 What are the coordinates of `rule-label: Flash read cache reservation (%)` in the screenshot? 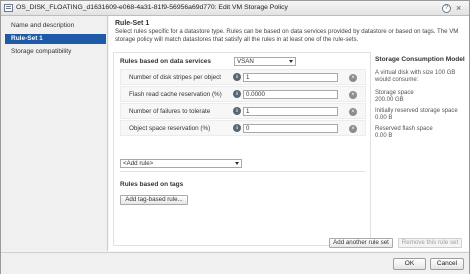 It's located at (175, 94).